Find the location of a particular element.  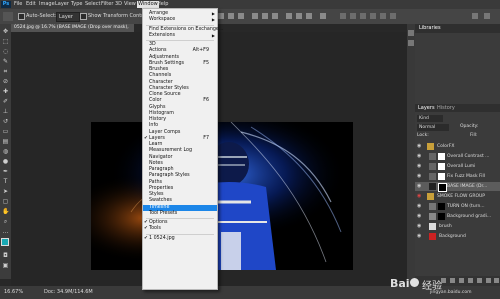

3d-scale-icon is located at coordinates (393, 16).